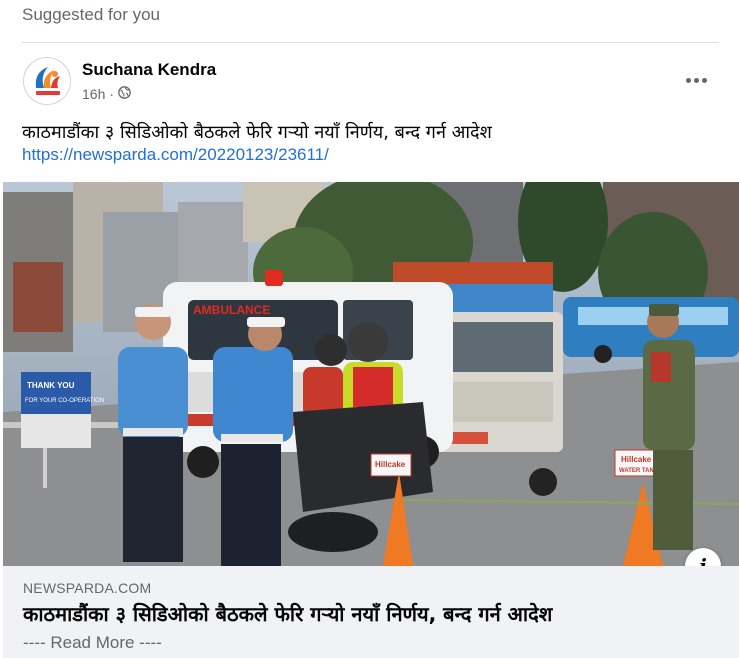  What do you see at coordinates (149, 70) in the screenshot?
I see `author-name-link: Suchana Kendra` at bounding box center [149, 70].